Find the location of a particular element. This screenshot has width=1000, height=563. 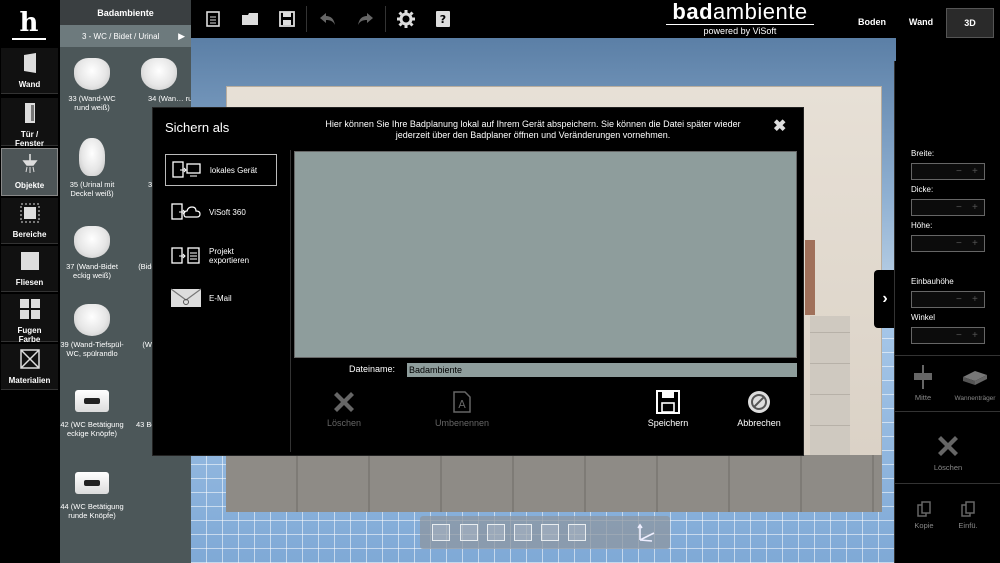

tool-tuer-fenster: Tür / Fenster is located at coordinates (29, 123).